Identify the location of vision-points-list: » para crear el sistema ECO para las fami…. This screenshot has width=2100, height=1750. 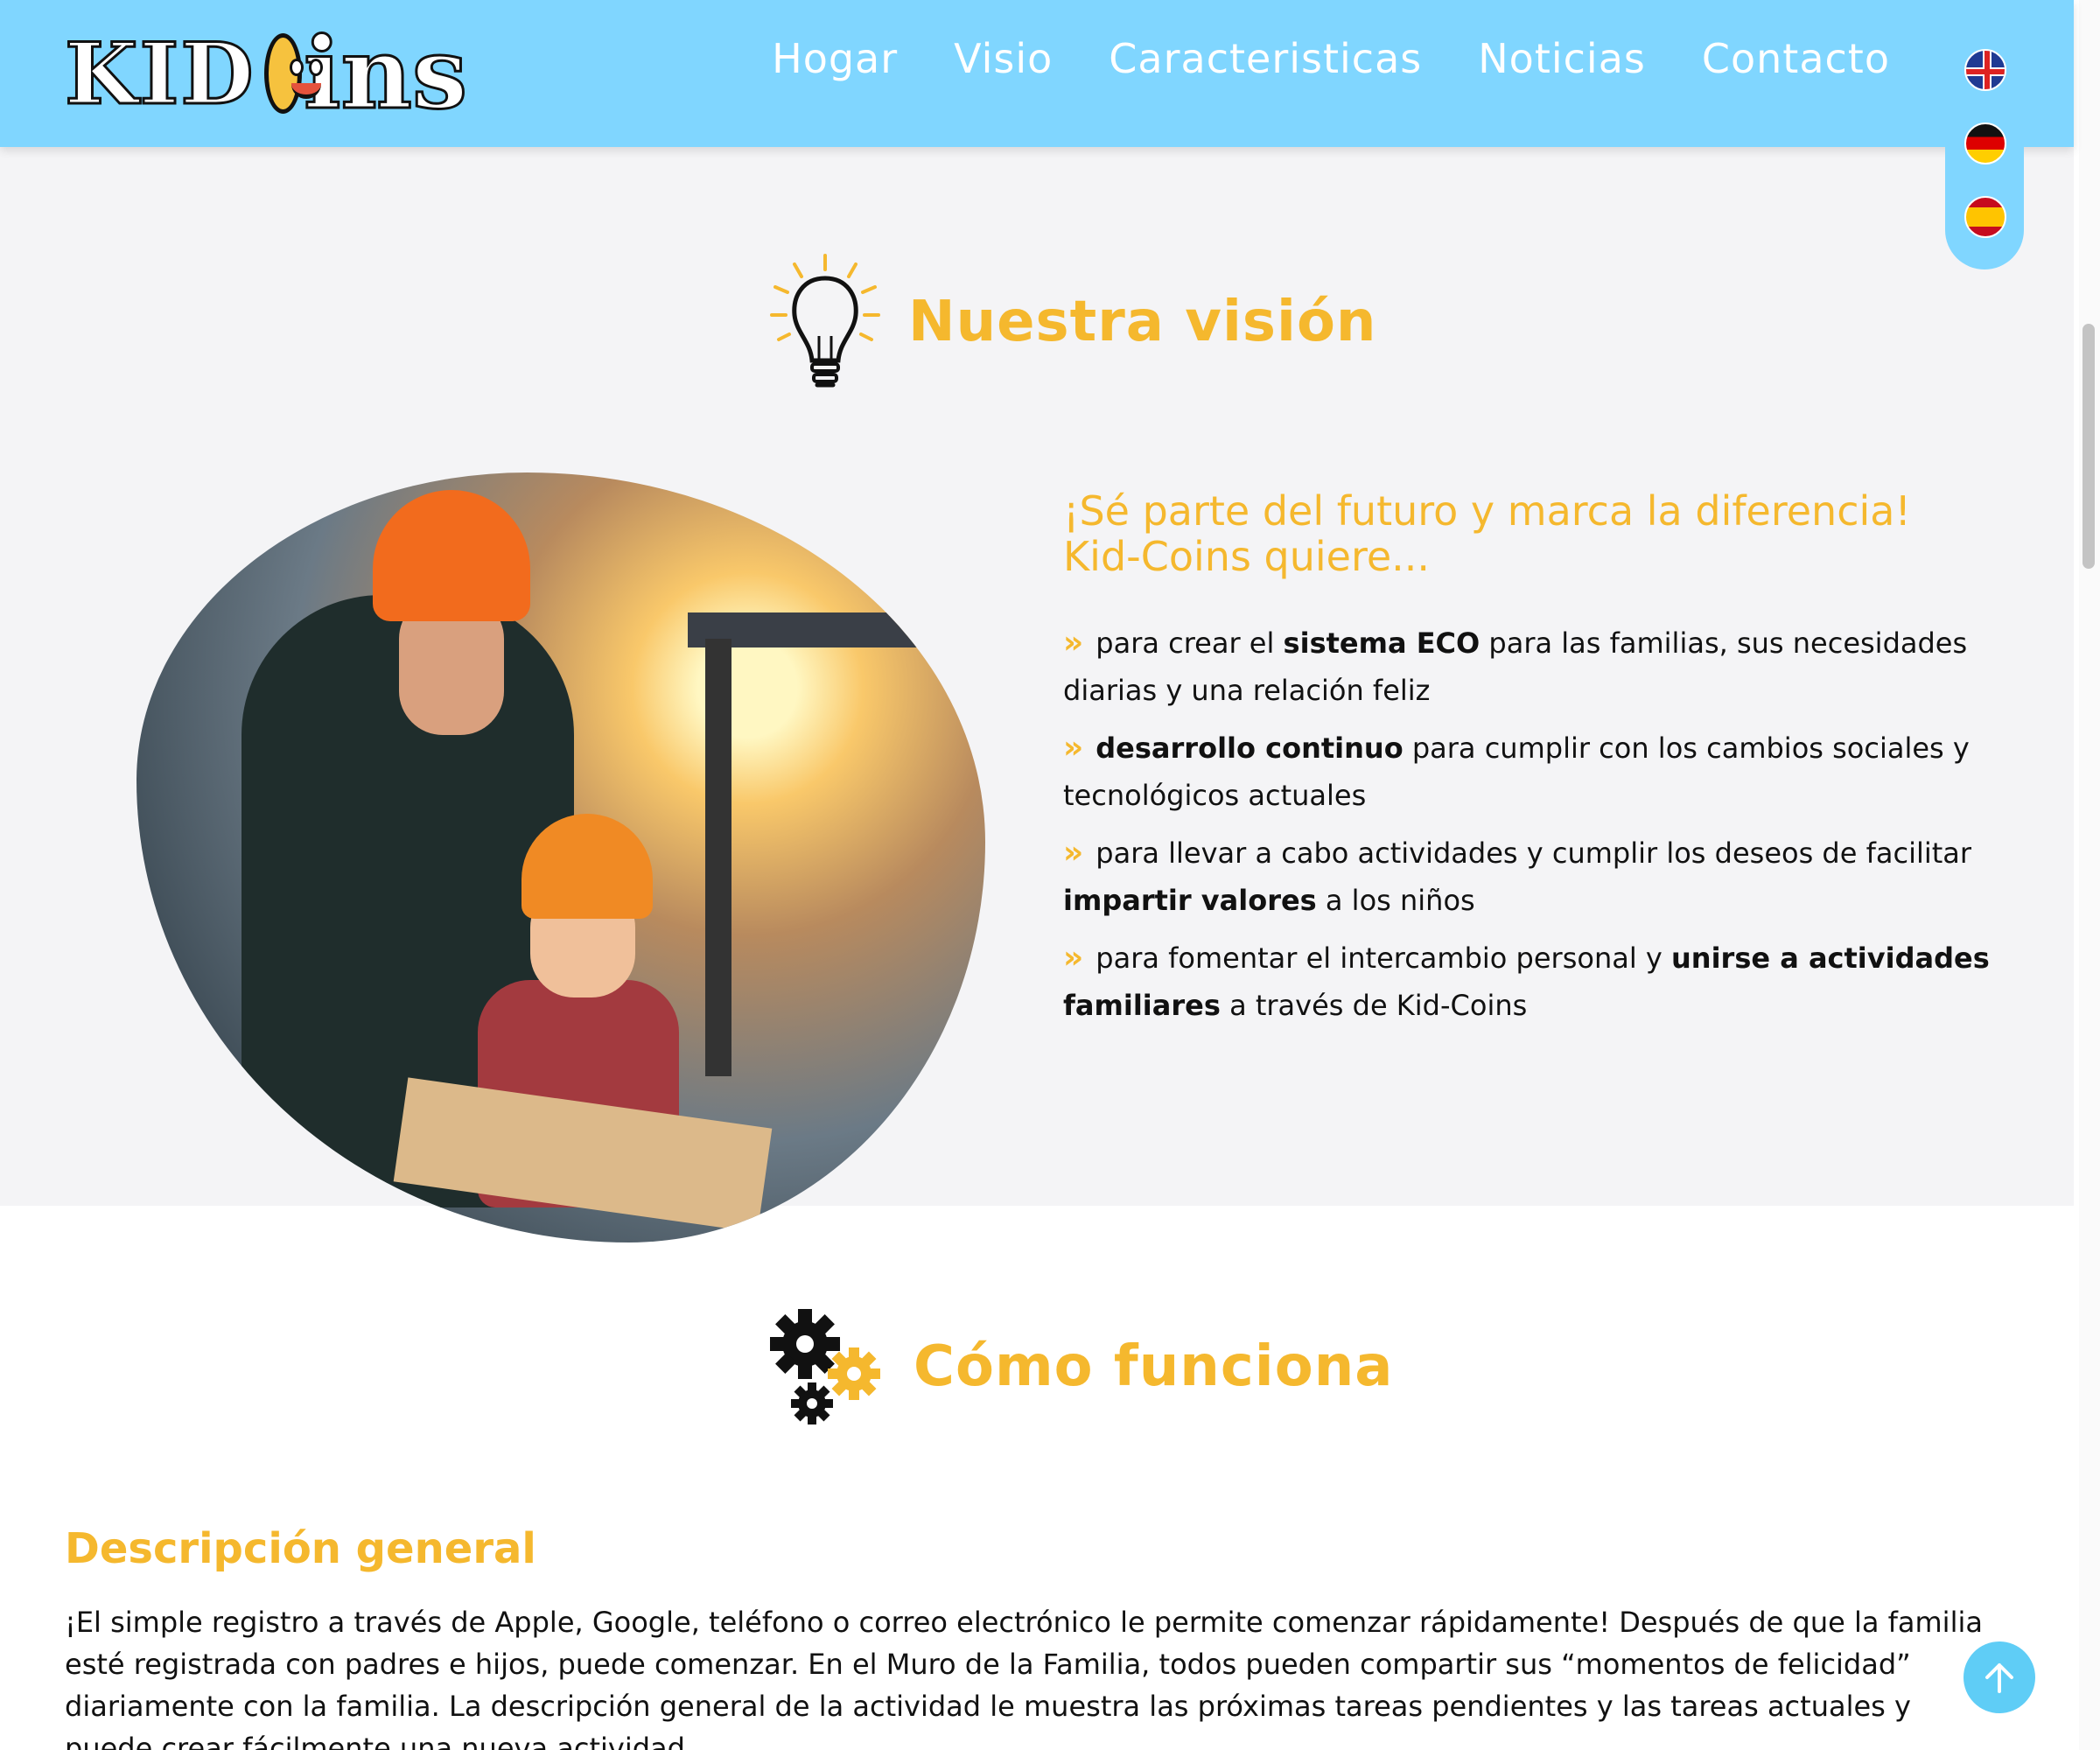
(1527, 830).